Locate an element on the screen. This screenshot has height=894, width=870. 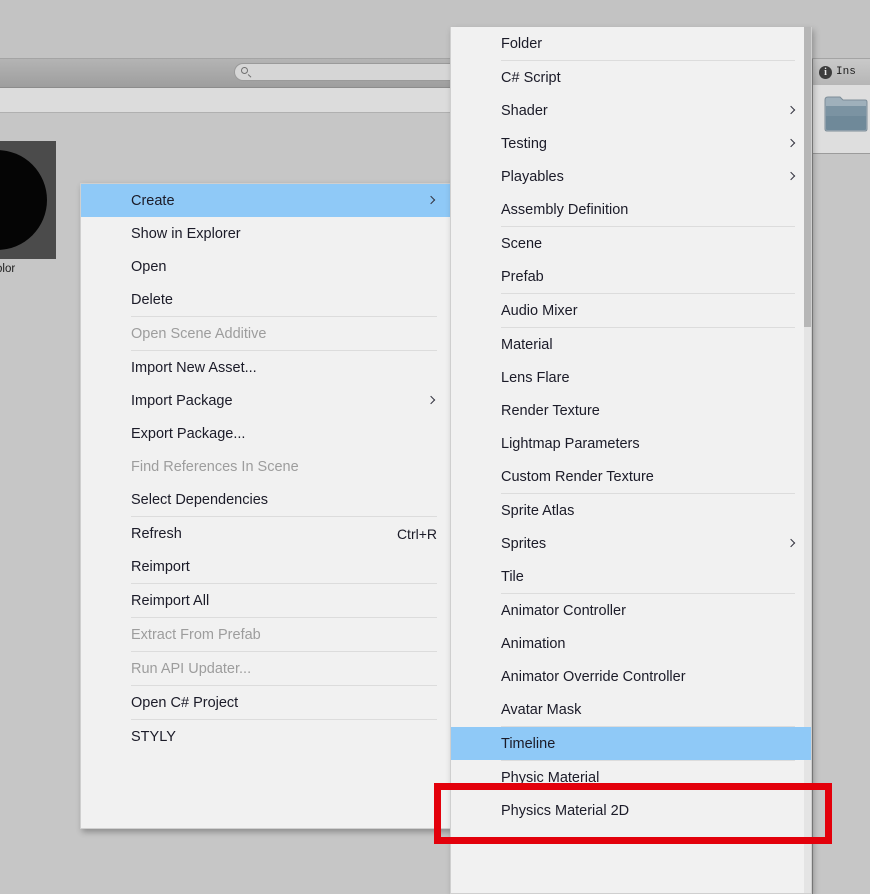
menu-item-custom-render-texture: Custom Render Texture is located at coordinates (631, 476).